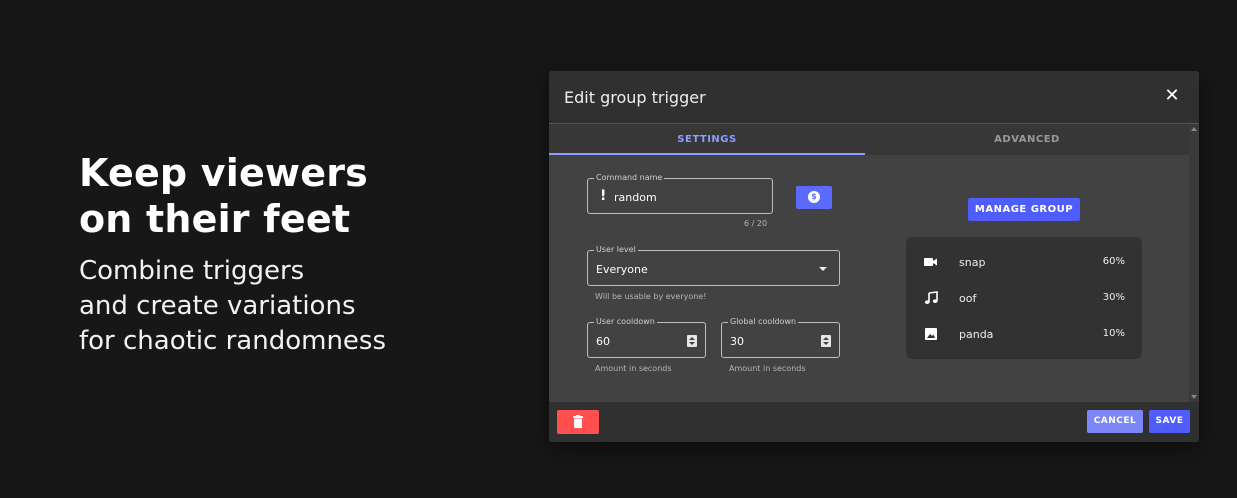 The image size is (1237, 498). I want to click on coin-icon: $, so click(814, 197).